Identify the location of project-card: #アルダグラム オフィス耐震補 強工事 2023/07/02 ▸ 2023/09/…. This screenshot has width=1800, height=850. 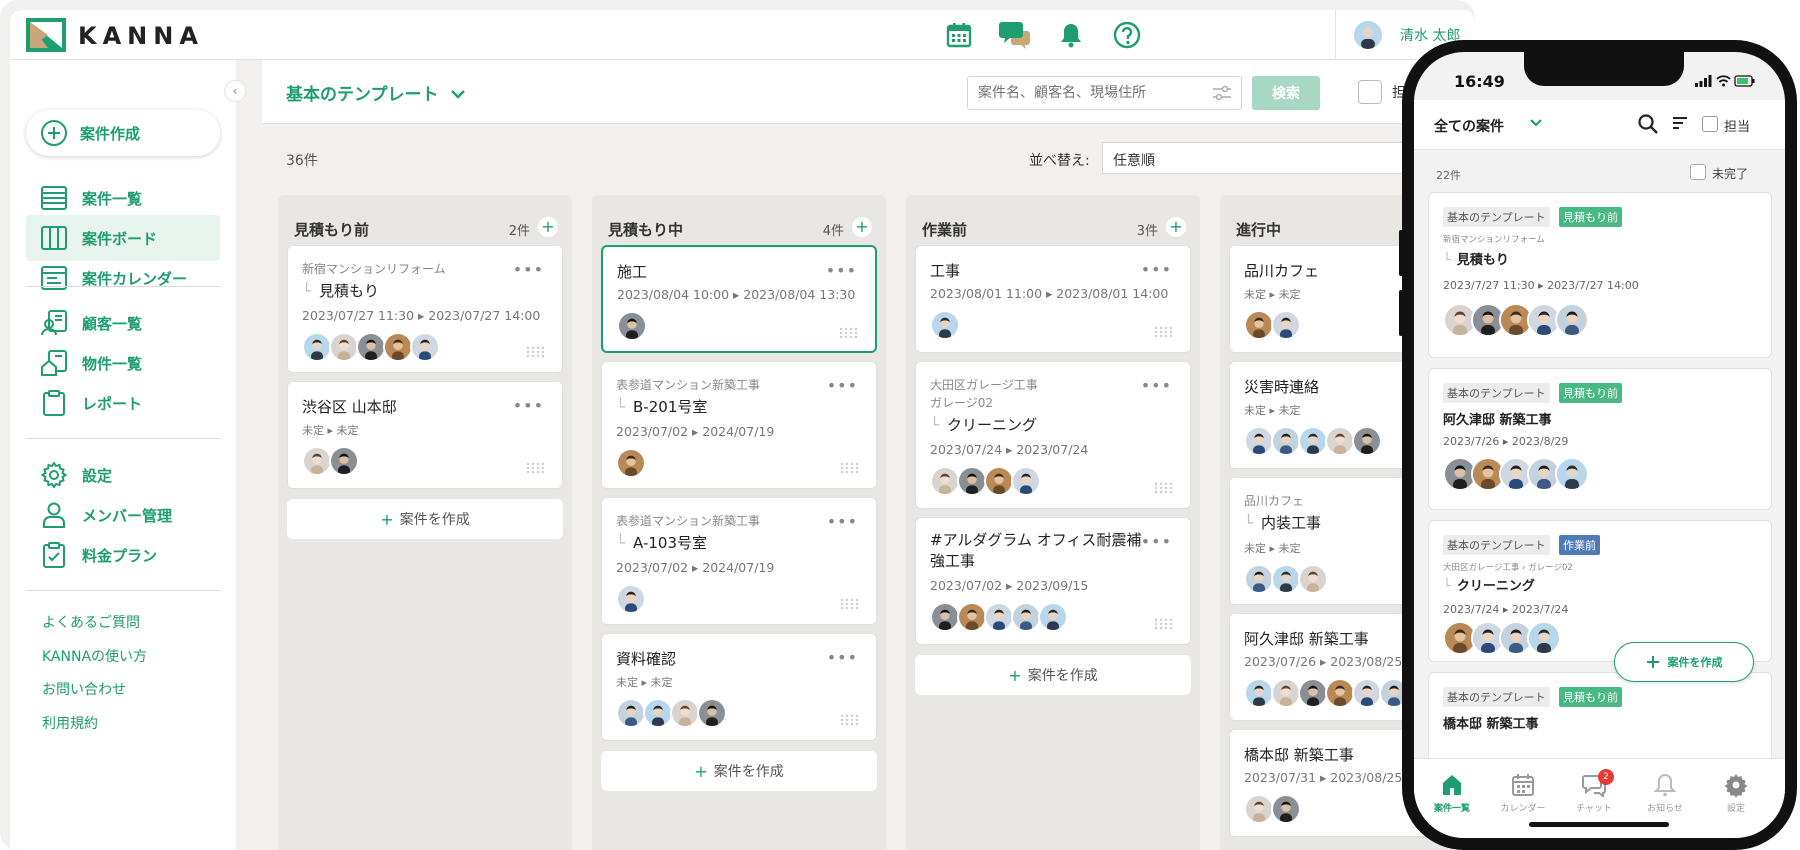
(1053, 581).